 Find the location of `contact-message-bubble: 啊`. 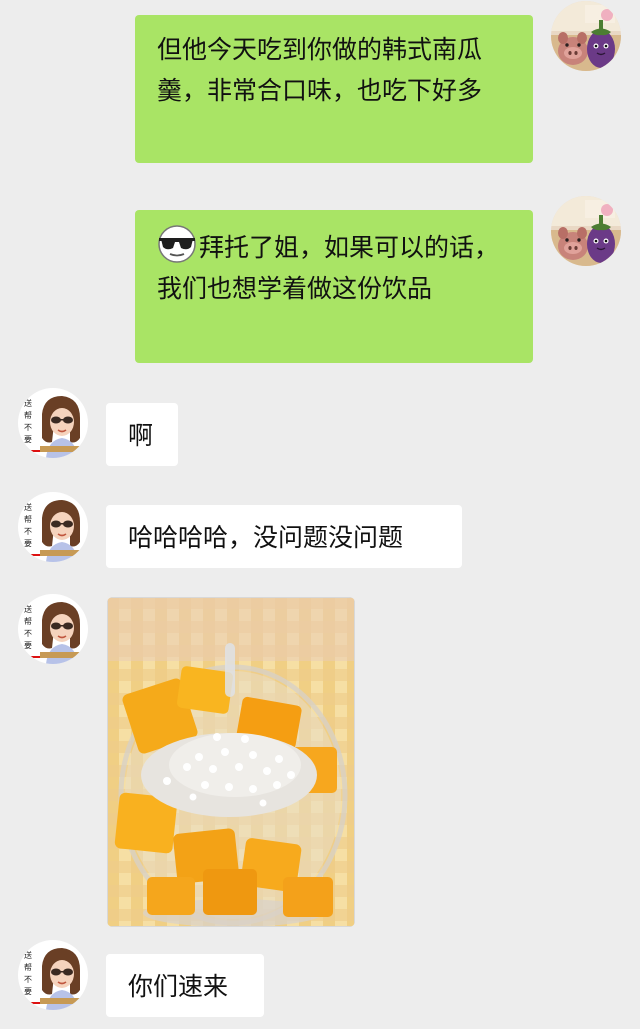

contact-message-bubble: 啊 is located at coordinates (142, 434).